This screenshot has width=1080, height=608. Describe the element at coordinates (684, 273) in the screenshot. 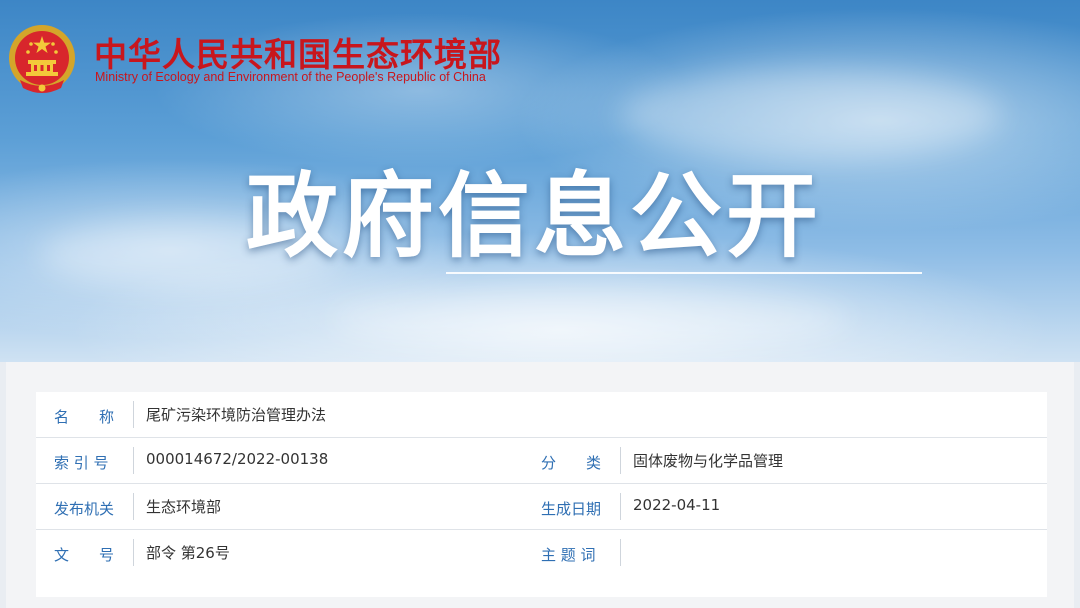

I see `title-underline` at that location.